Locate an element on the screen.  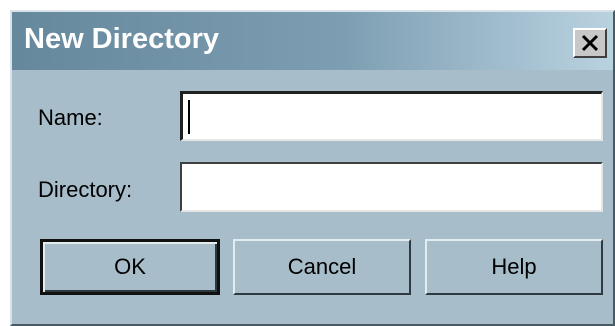
help-button: Help is located at coordinates (514, 267).